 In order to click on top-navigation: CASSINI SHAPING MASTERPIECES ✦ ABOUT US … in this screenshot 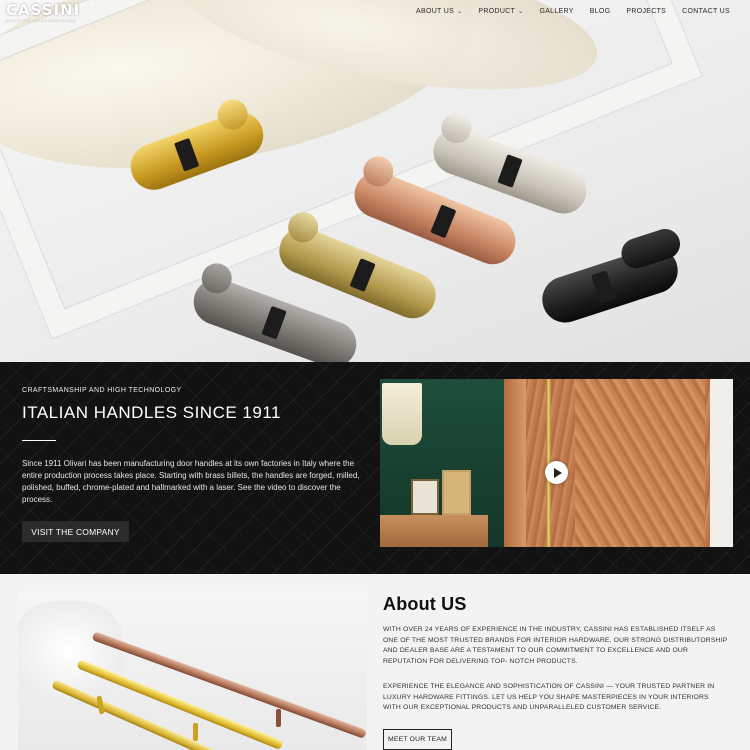, I will do `click(375, 13)`.